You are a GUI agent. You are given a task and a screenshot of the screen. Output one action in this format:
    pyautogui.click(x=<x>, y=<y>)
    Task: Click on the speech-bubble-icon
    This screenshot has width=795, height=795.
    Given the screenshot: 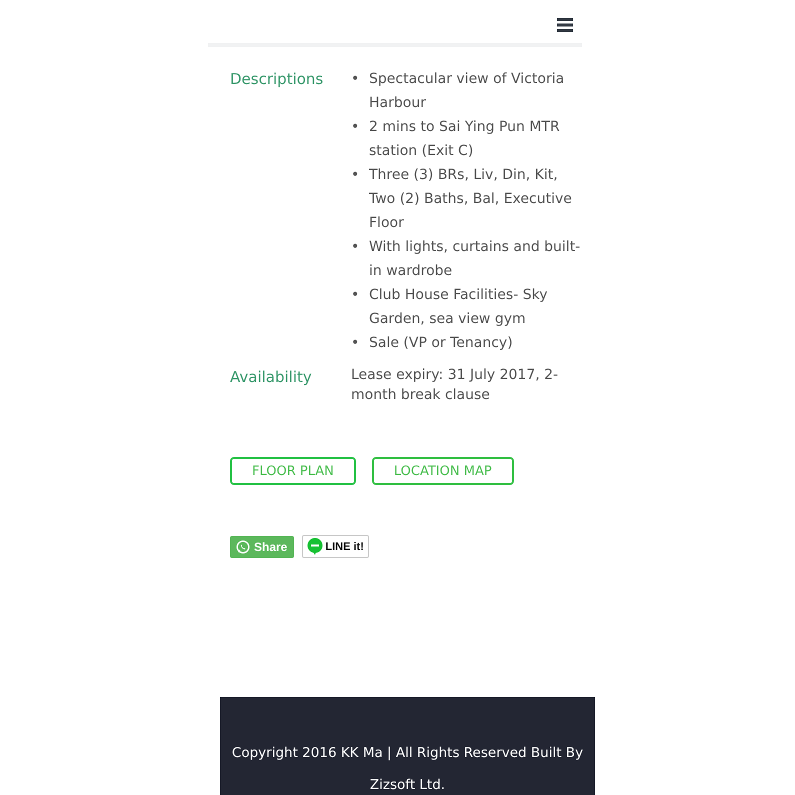 What is the action you would take?
    pyautogui.click(x=315, y=546)
    